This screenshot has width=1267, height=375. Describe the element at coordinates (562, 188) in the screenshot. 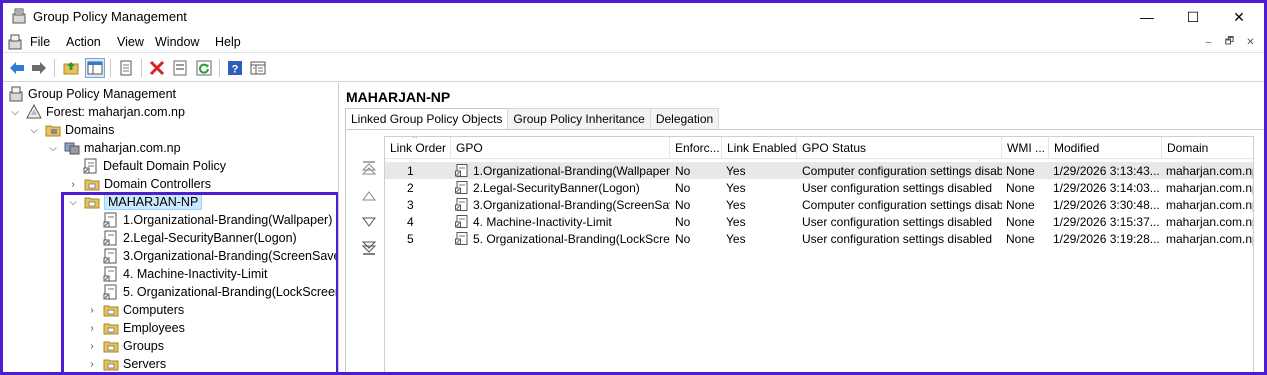

I see `cell-gpo: 2.Legal-SecurityBanner(Logon)` at that location.